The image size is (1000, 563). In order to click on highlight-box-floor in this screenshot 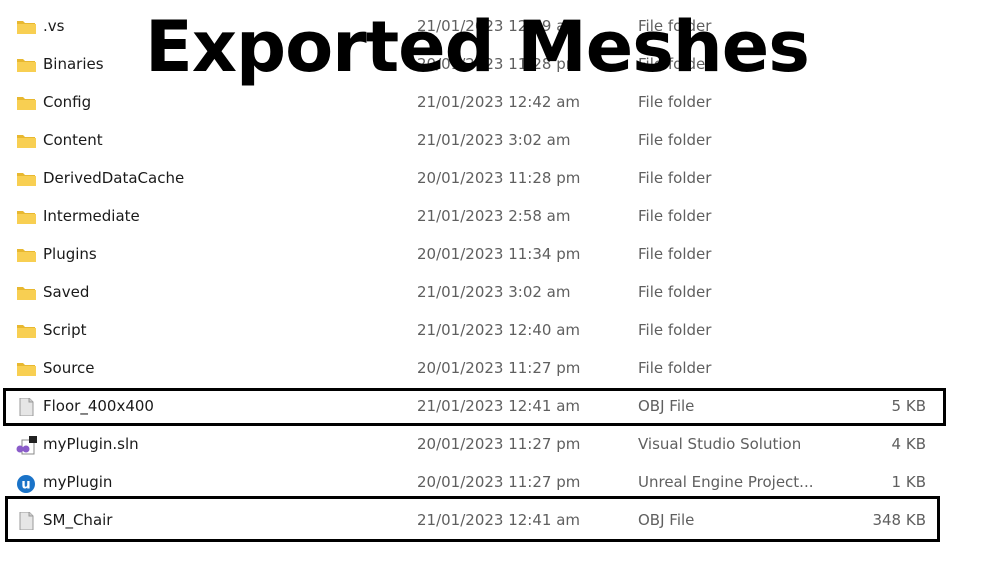, I will do `click(474, 407)`.